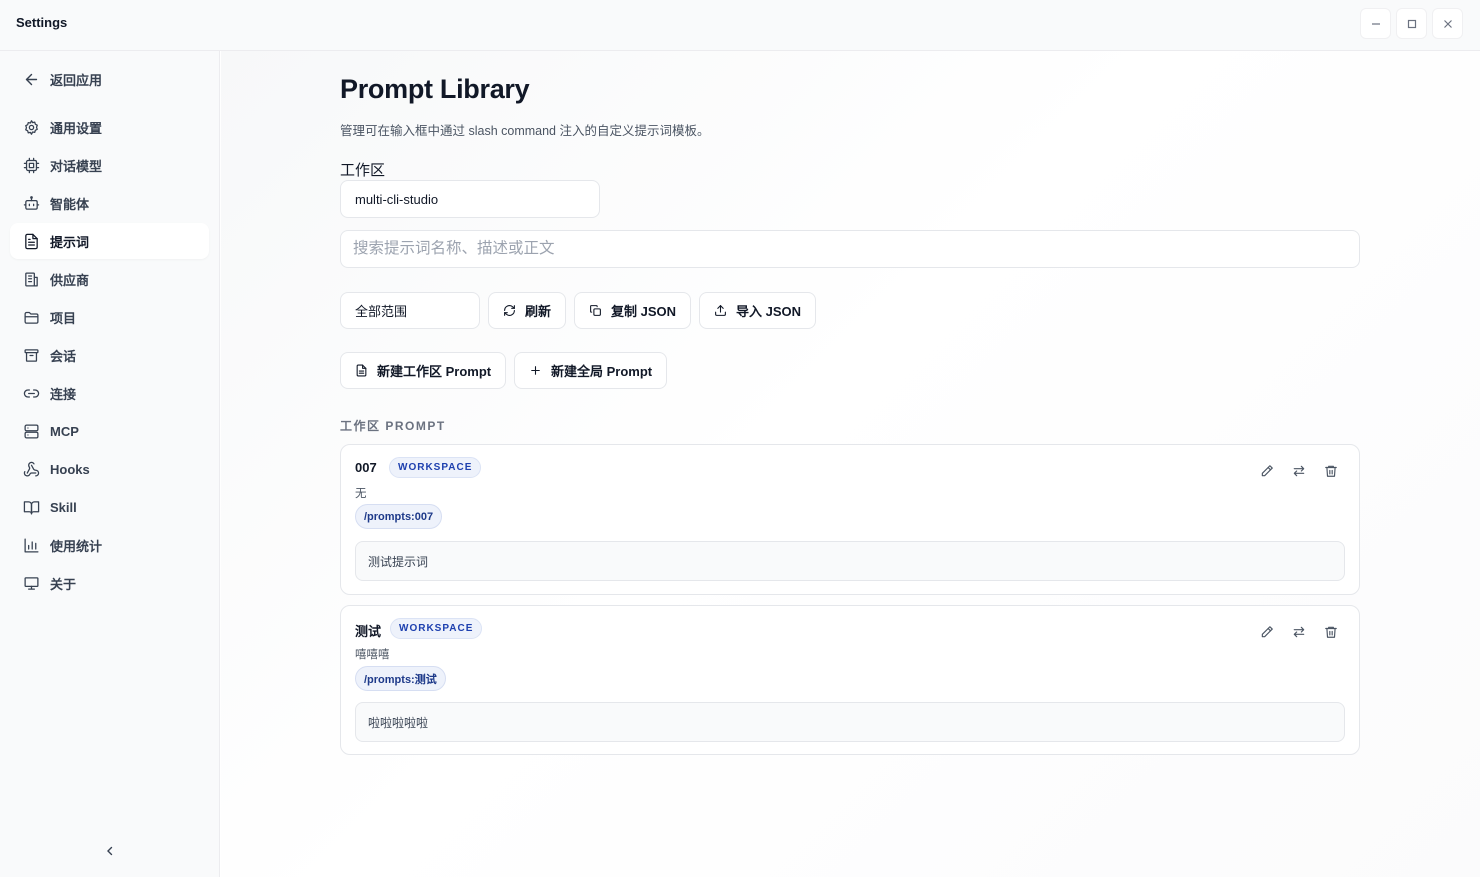 The width and height of the screenshot is (1480, 877). Describe the element at coordinates (31, 431) in the screenshot. I see `server-icon` at that location.